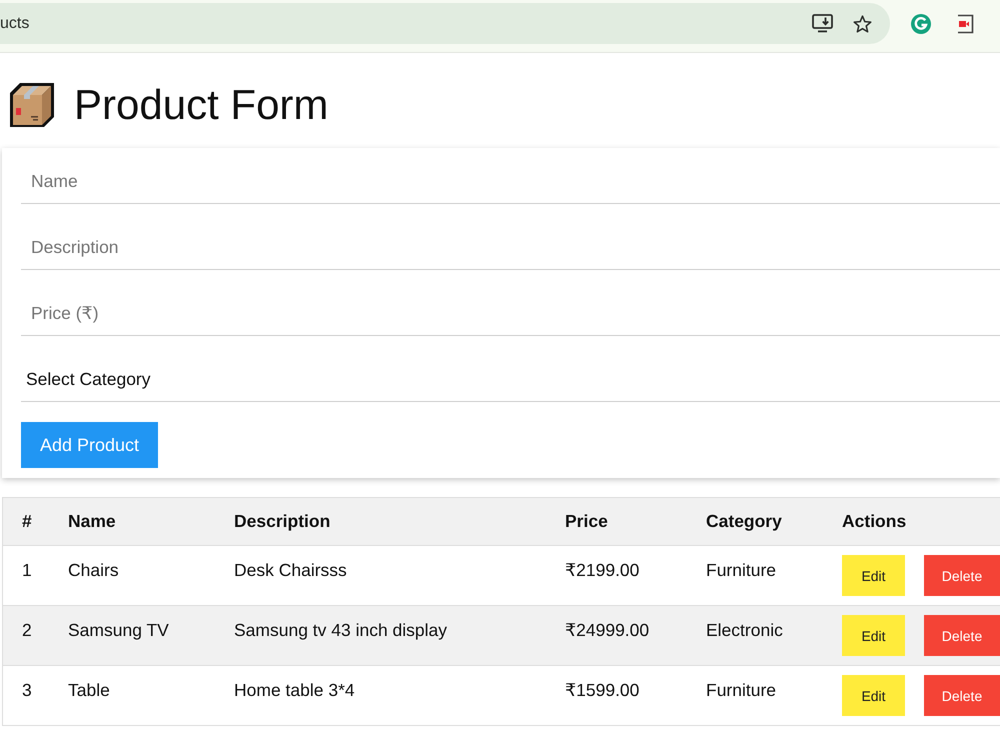 This screenshot has width=1000, height=749. I want to click on row-number: 1, so click(27, 570).